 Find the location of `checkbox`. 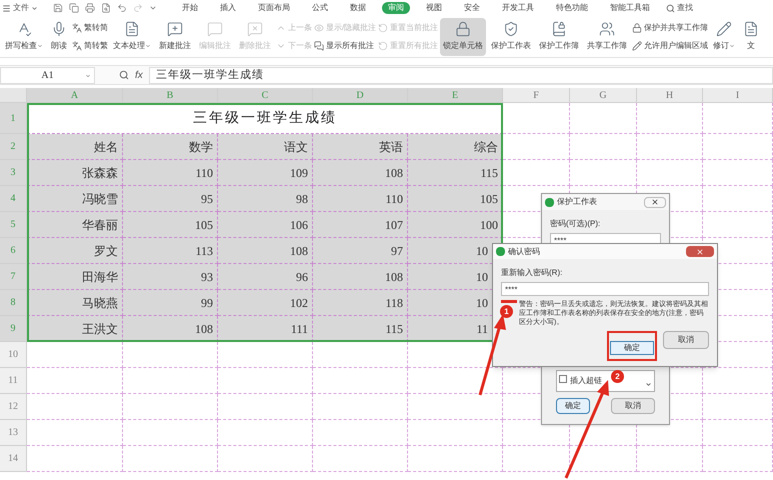

checkbox is located at coordinates (563, 379).